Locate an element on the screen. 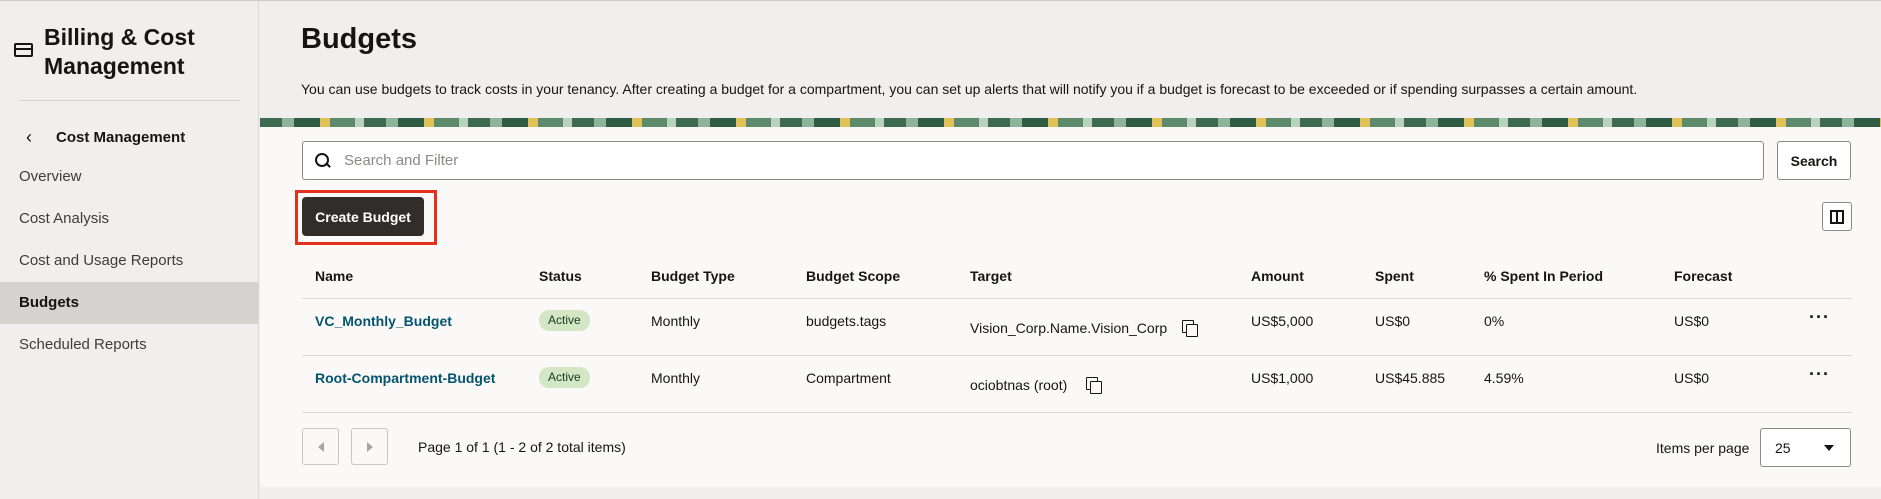 The width and height of the screenshot is (1881, 499). search-button: Search is located at coordinates (1814, 160).